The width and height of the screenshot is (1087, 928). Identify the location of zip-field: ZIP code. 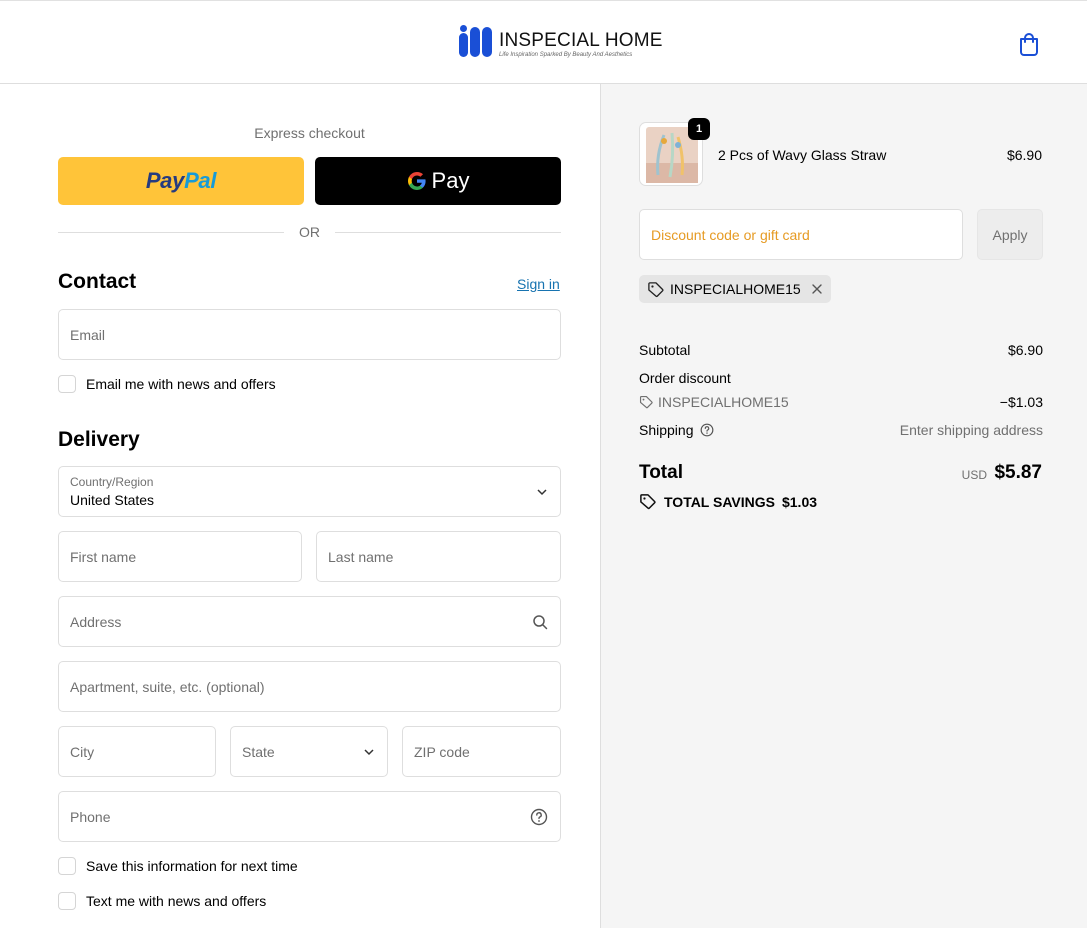
(481, 751).